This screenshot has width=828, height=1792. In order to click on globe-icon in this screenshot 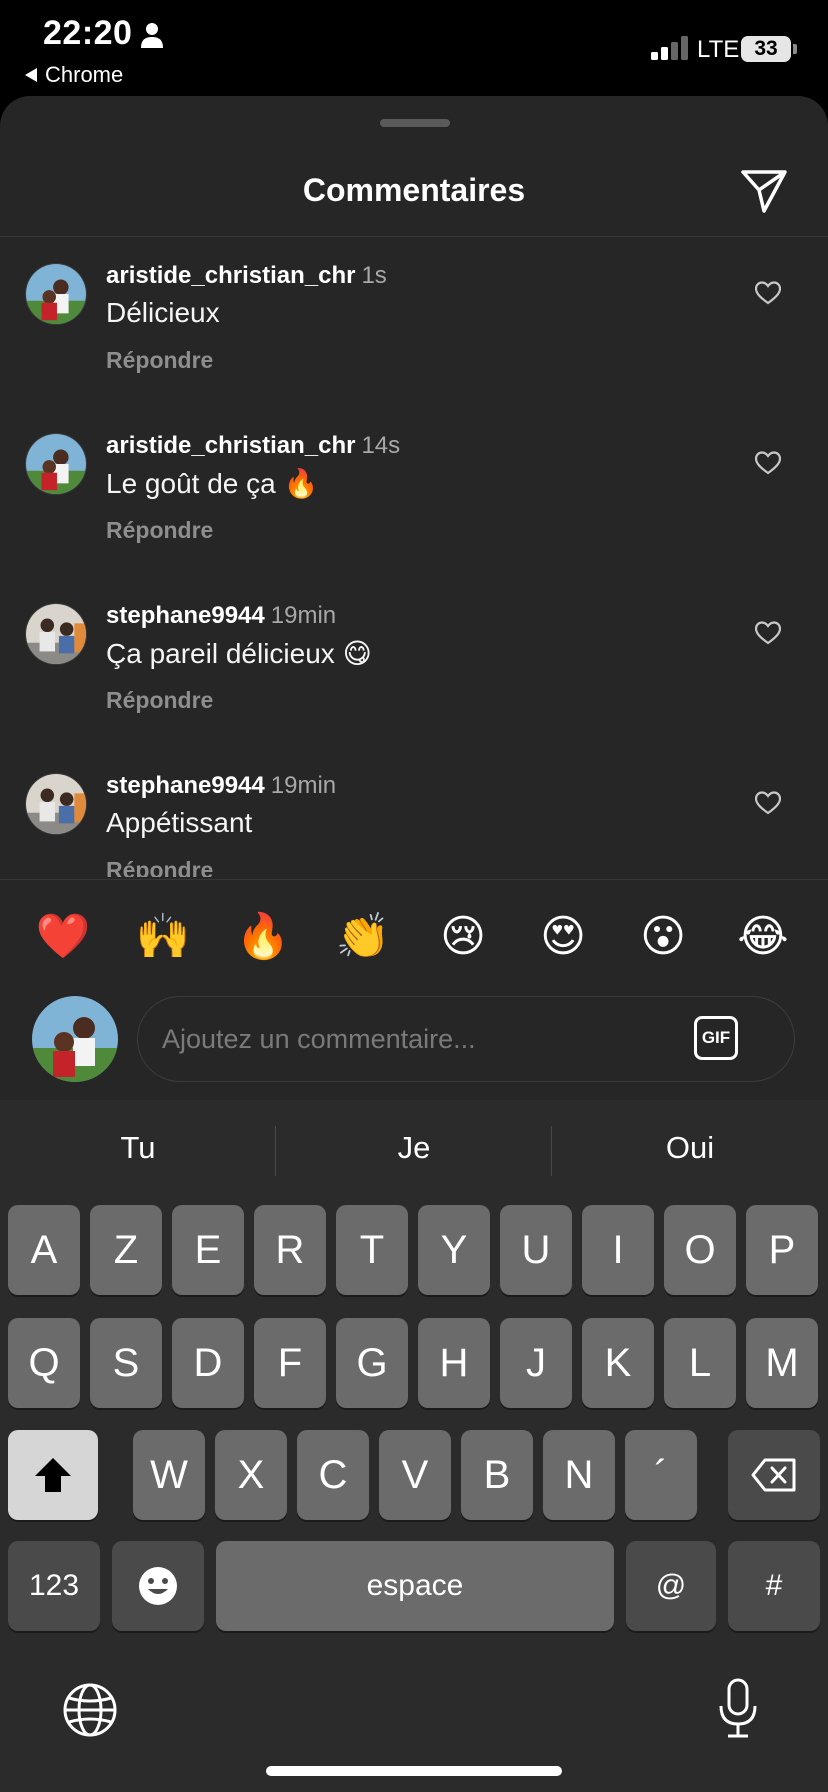, I will do `click(90, 1710)`.